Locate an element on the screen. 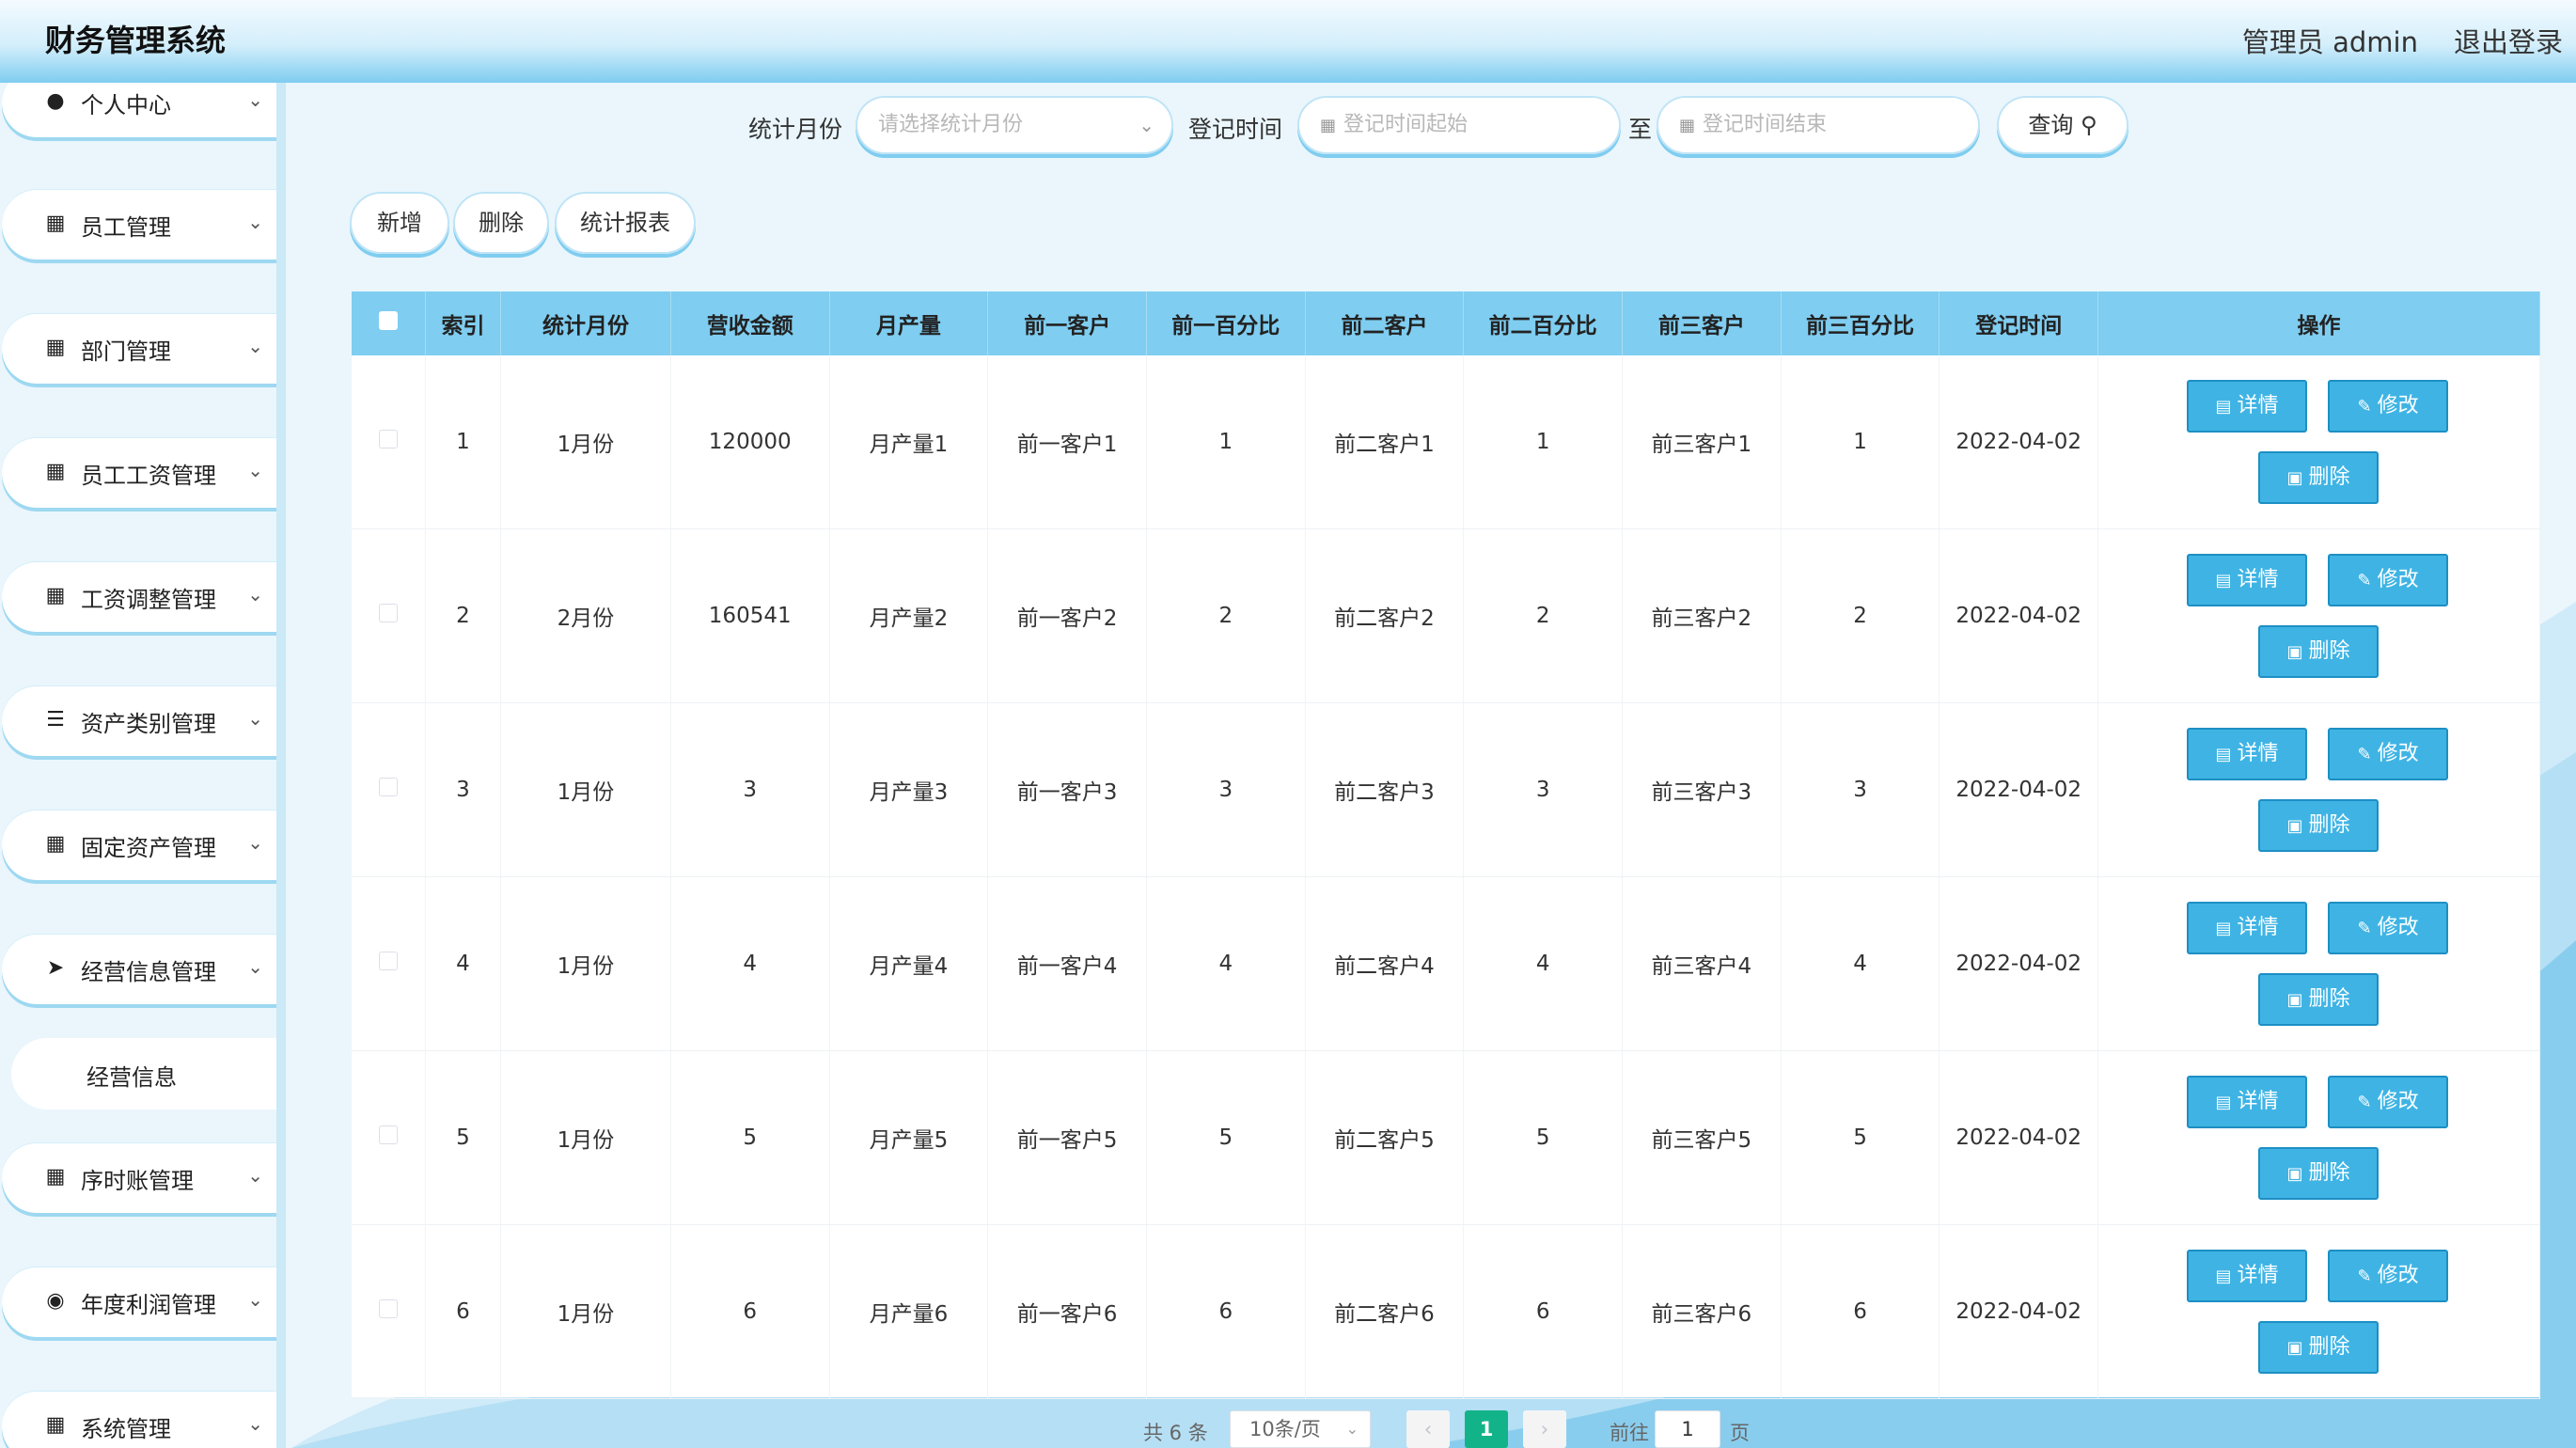 This screenshot has height=1448, width=2576. query-button-label: 查询 is located at coordinates (2051, 125).